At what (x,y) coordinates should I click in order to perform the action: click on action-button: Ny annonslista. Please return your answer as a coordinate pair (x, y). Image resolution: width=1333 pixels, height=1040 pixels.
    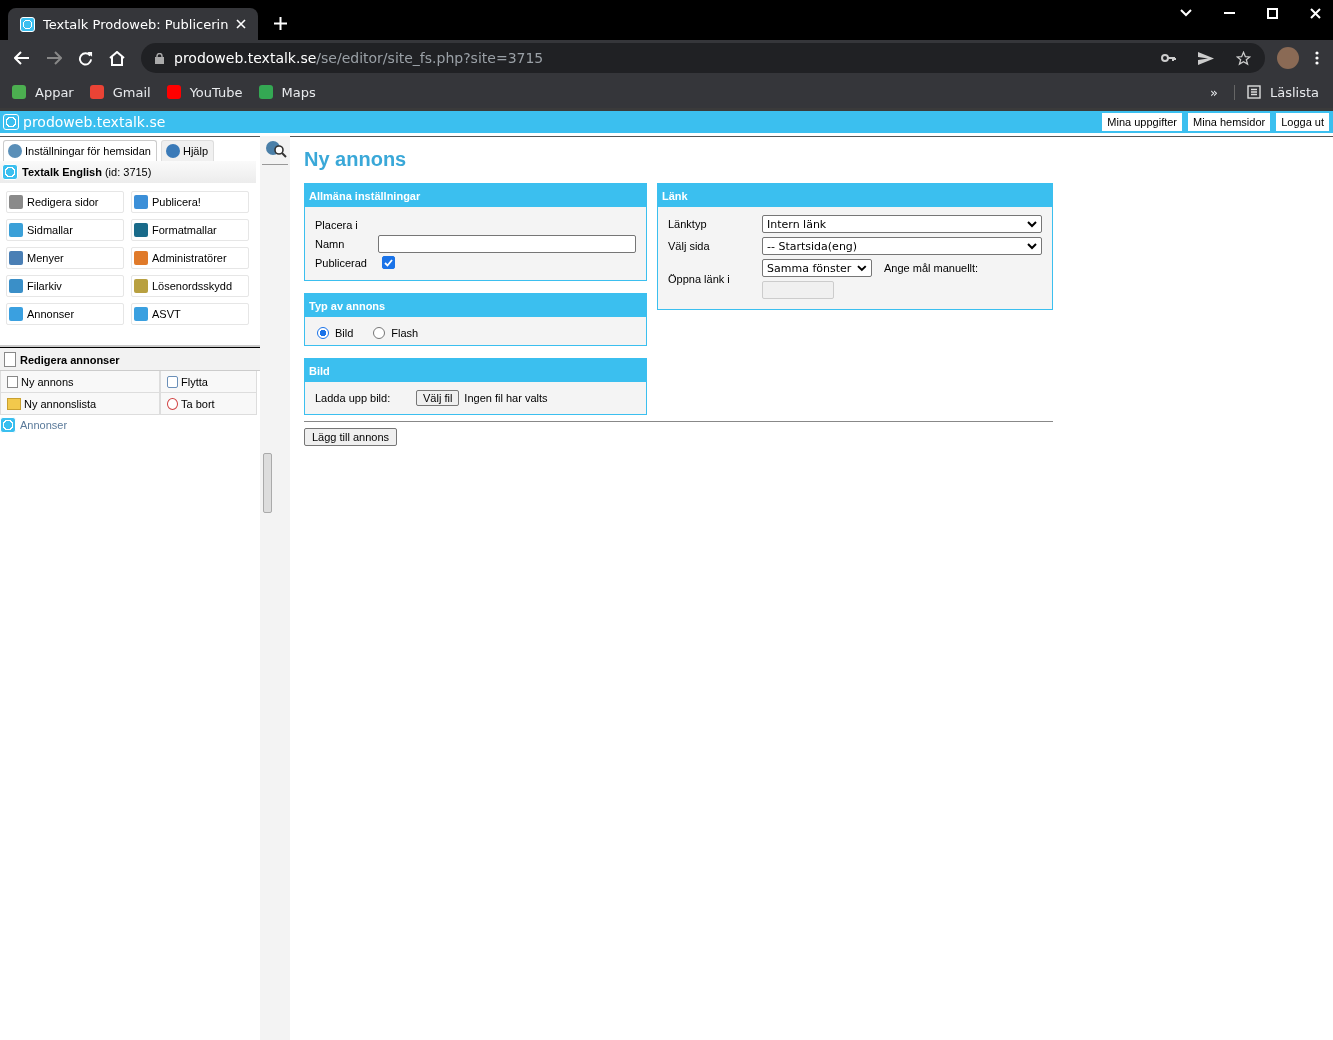
    Looking at the image, I should click on (80, 404).